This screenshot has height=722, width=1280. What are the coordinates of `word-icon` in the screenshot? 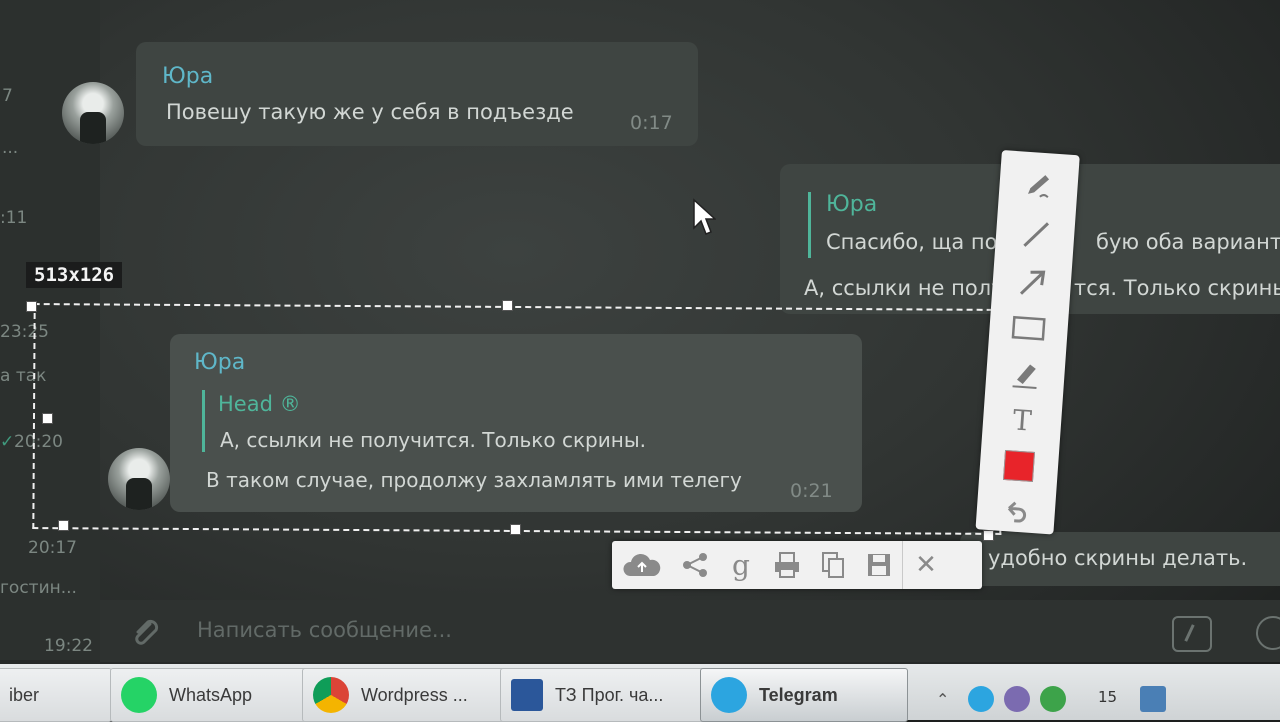 It's located at (527, 695).